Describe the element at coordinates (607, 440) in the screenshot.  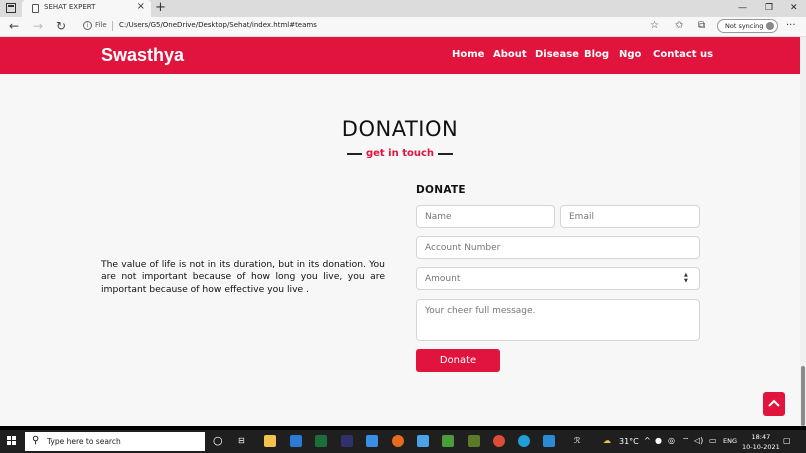
I see `weather-icon: ☁` at that location.